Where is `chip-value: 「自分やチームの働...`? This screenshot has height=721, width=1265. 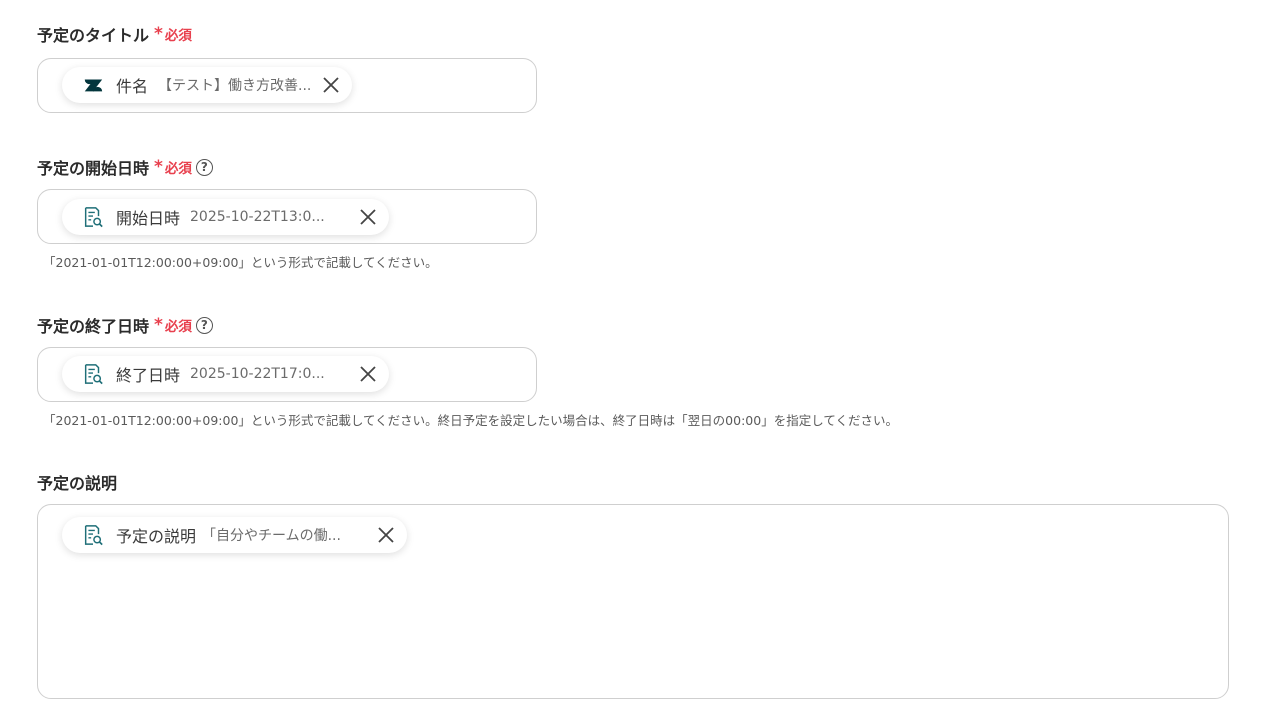
chip-value: 「自分やチームの働... is located at coordinates (271, 536).